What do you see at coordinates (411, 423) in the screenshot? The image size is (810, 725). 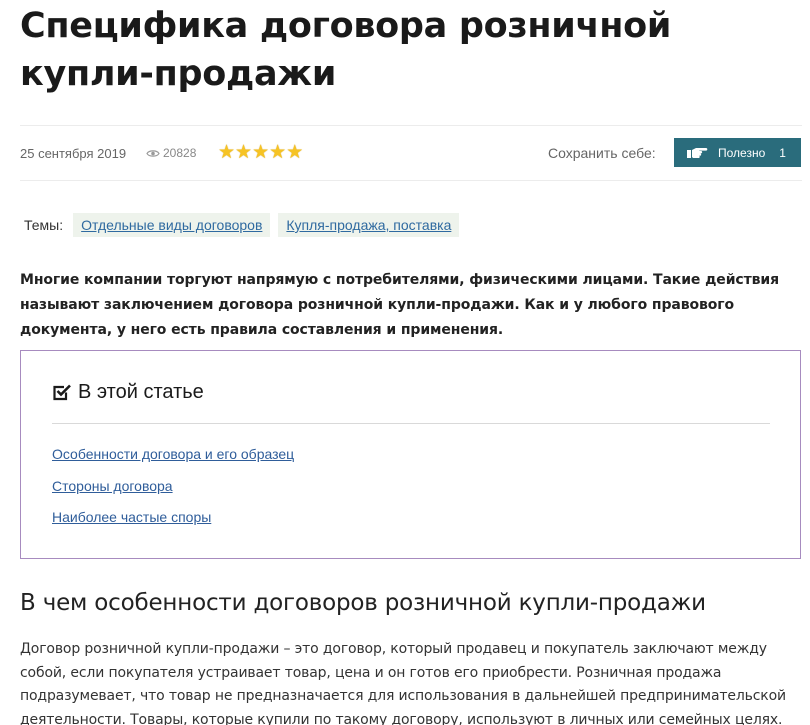 I see `toc-divider` at bounding box center [411, 423].